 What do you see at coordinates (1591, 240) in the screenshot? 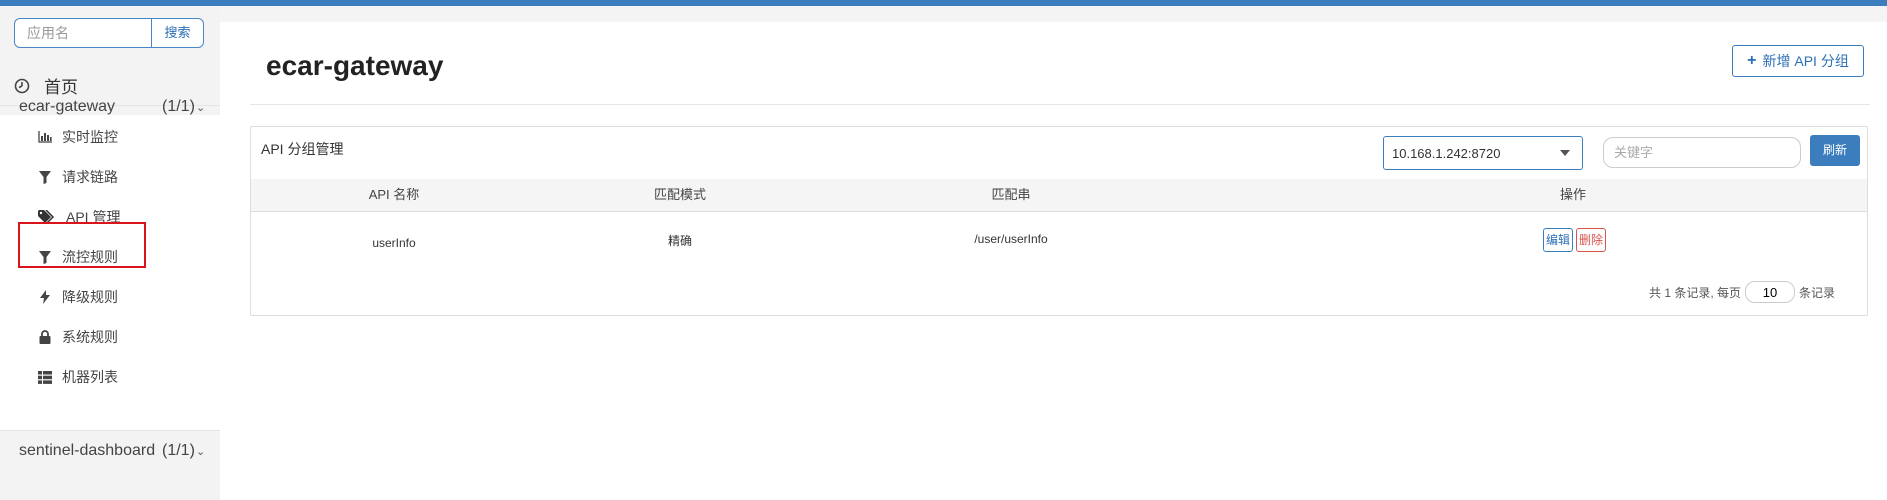
I see `delete-button: 删除` at bounding box center [1591, 240].